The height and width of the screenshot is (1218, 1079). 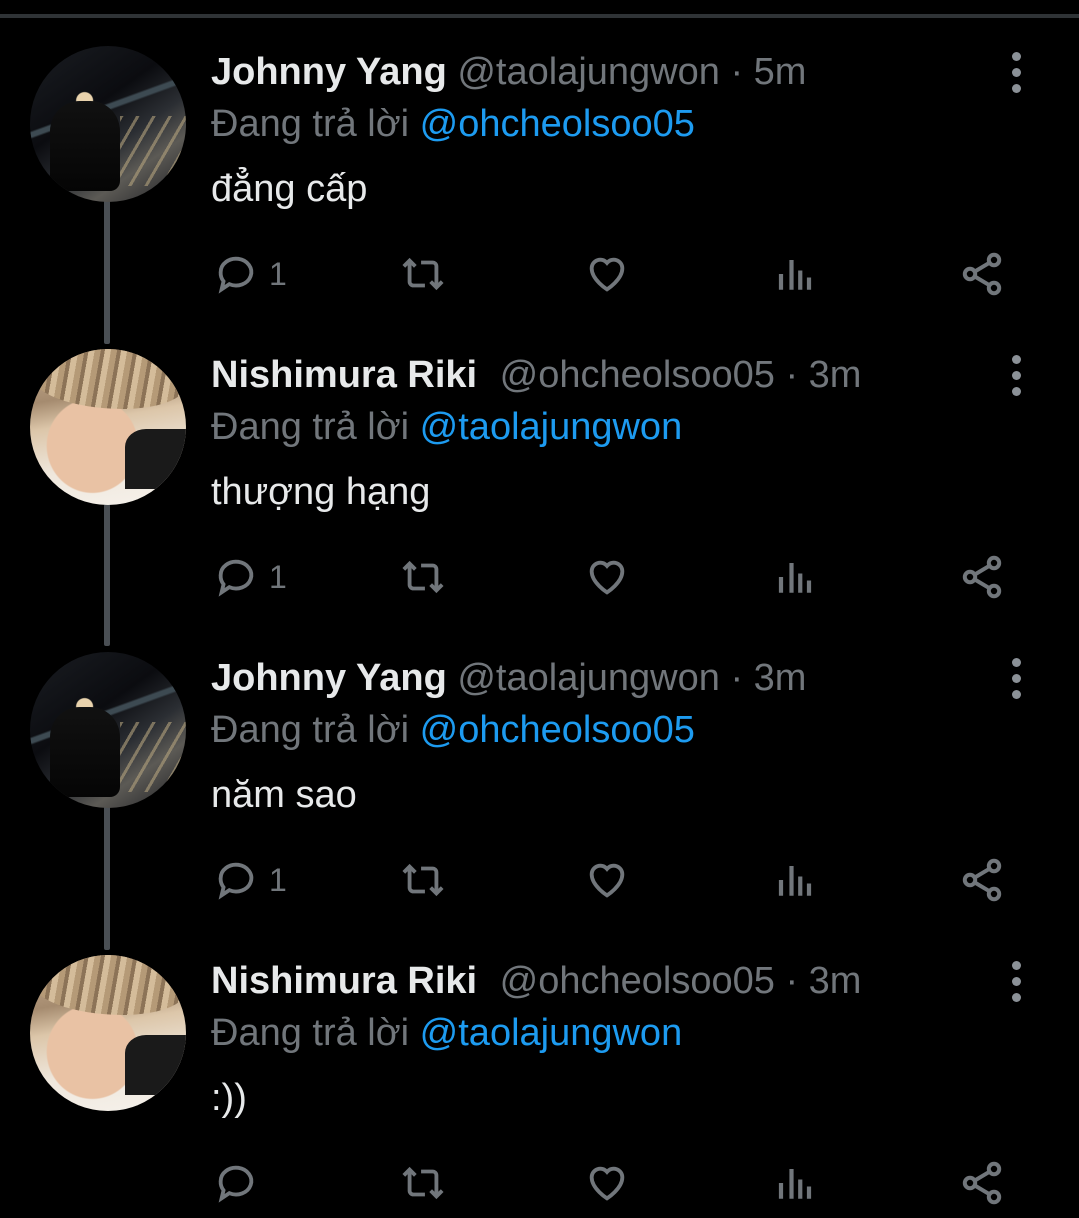 What do you see at coordinates (780, 72) in the screenshot?
I see `timestamp: 5m` at bounding box center [780, 72].